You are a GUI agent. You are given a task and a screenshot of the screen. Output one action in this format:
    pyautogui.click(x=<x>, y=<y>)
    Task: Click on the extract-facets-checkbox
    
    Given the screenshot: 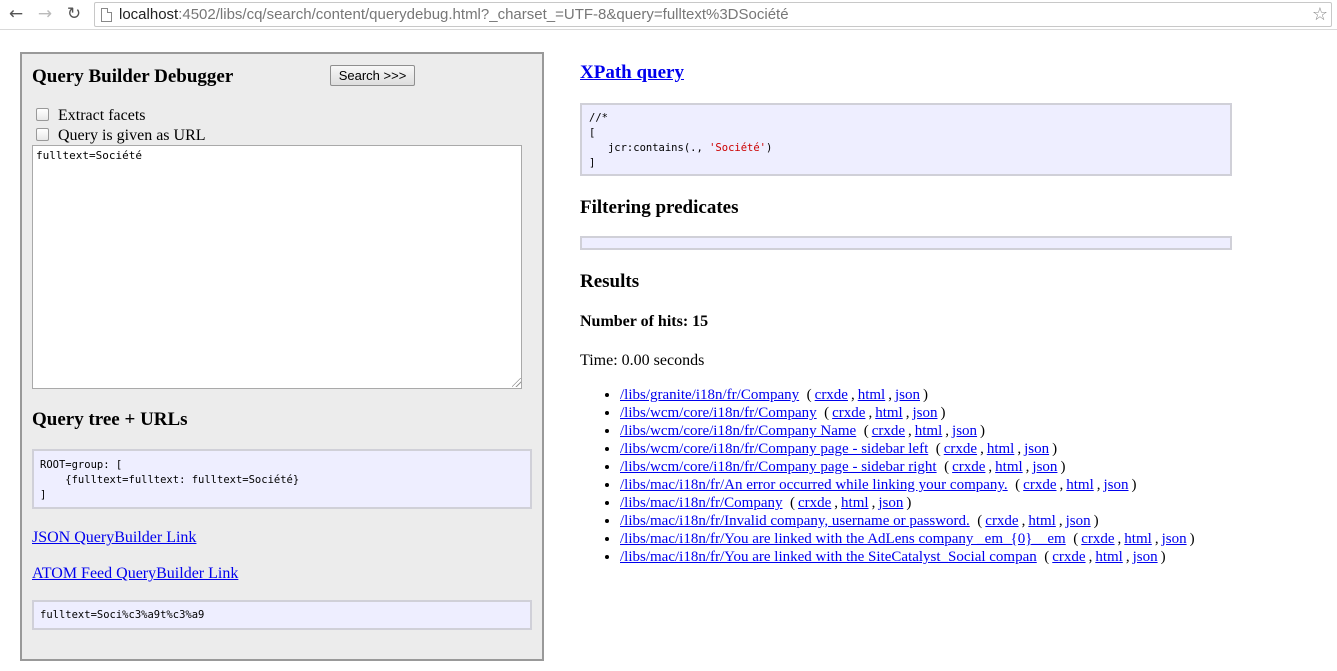 What is the action you would take?
    pyautogui.click(x=42, y=114)
    